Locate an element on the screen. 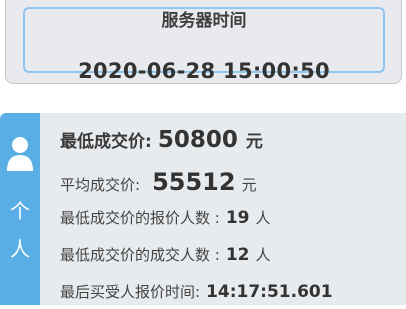 The height and width of the screenshot is (309, 406). server-time-title: 服务器时间 is located at coordinates (204, 21).